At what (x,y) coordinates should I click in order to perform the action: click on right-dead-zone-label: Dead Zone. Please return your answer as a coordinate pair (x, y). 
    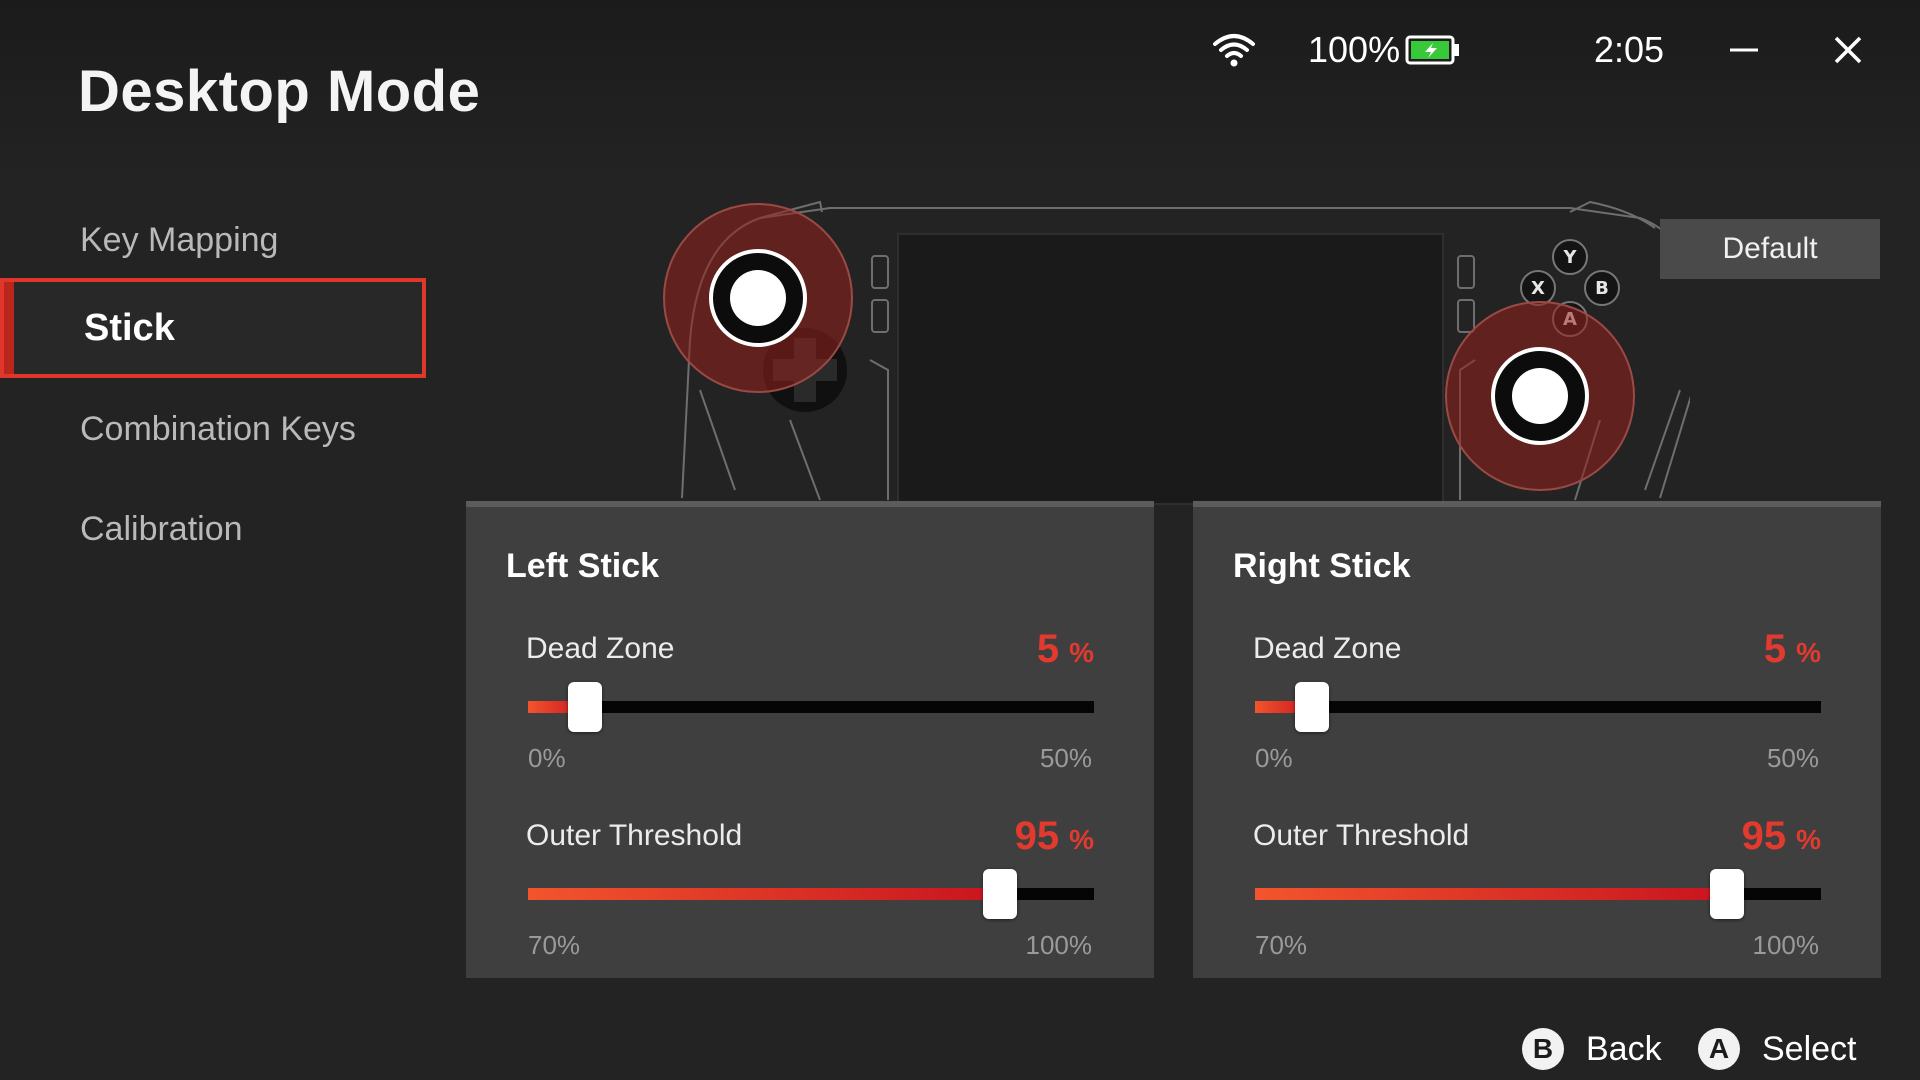
    Looking at the image, I should click on (1327, 648).